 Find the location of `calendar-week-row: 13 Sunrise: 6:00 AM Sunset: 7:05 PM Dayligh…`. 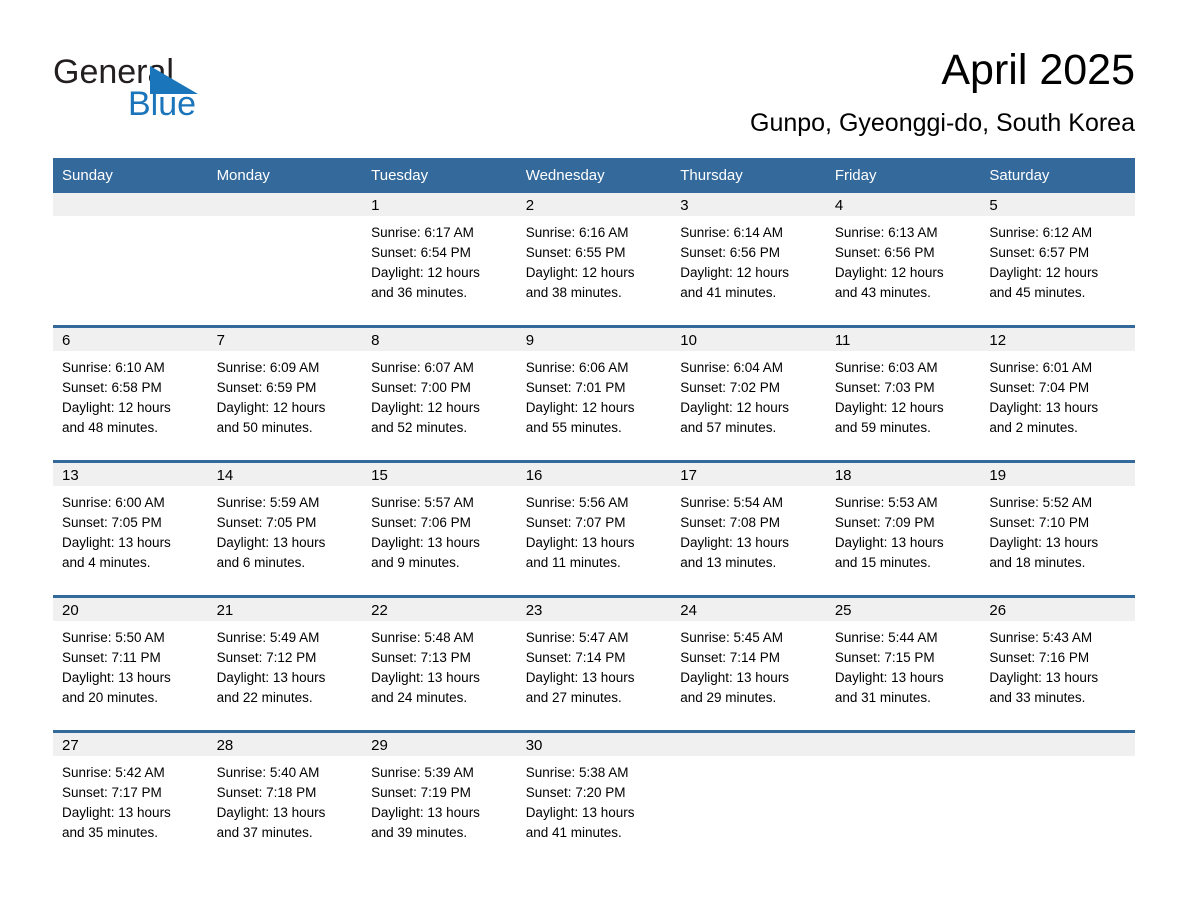

calendar-week-row: 13 Sunrise: 6:00 AM Sunset: 7:05 PM Dayligh… is located at coordinates (594, 528).